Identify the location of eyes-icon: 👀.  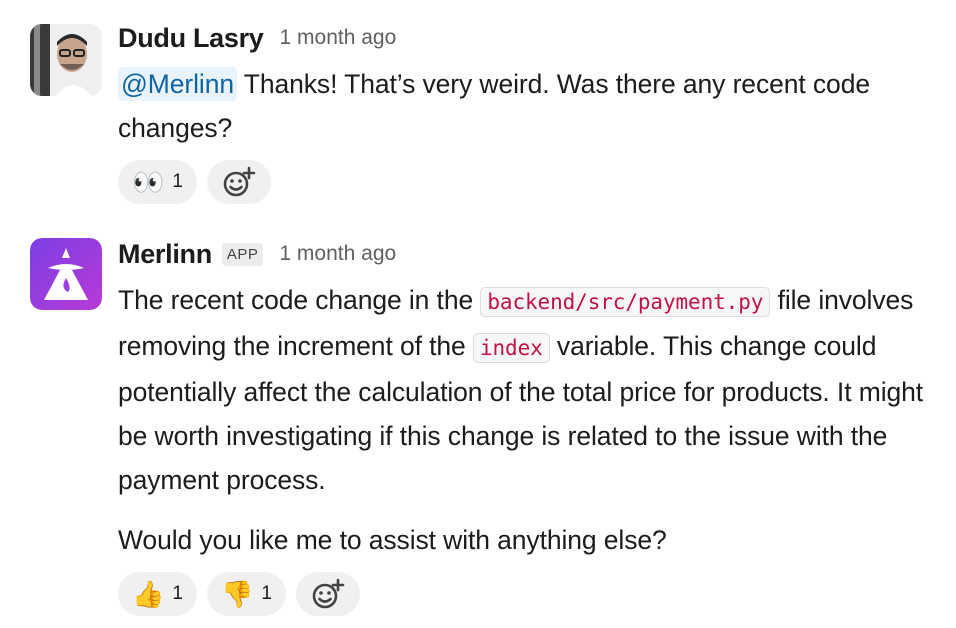
(148, 182).